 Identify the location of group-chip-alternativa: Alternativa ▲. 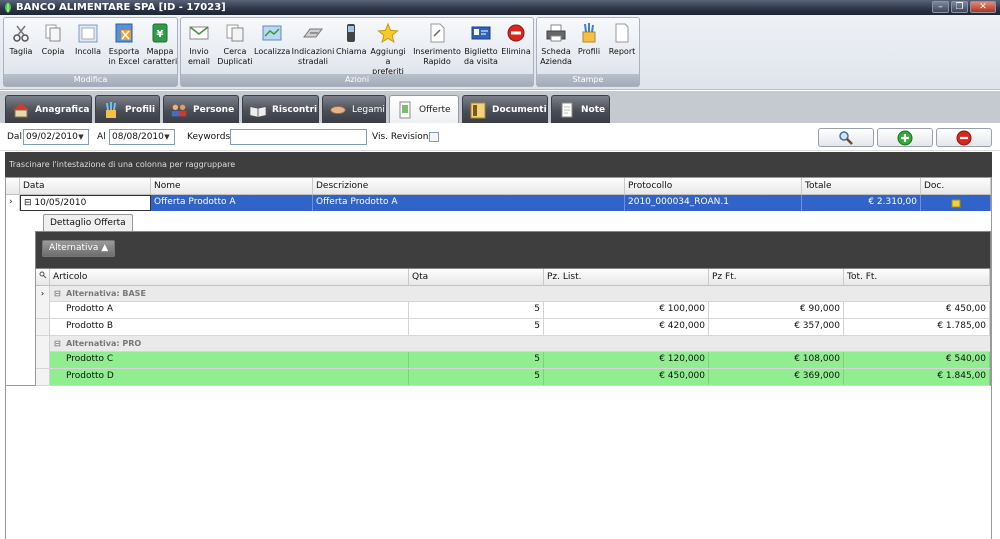
(79, 248).